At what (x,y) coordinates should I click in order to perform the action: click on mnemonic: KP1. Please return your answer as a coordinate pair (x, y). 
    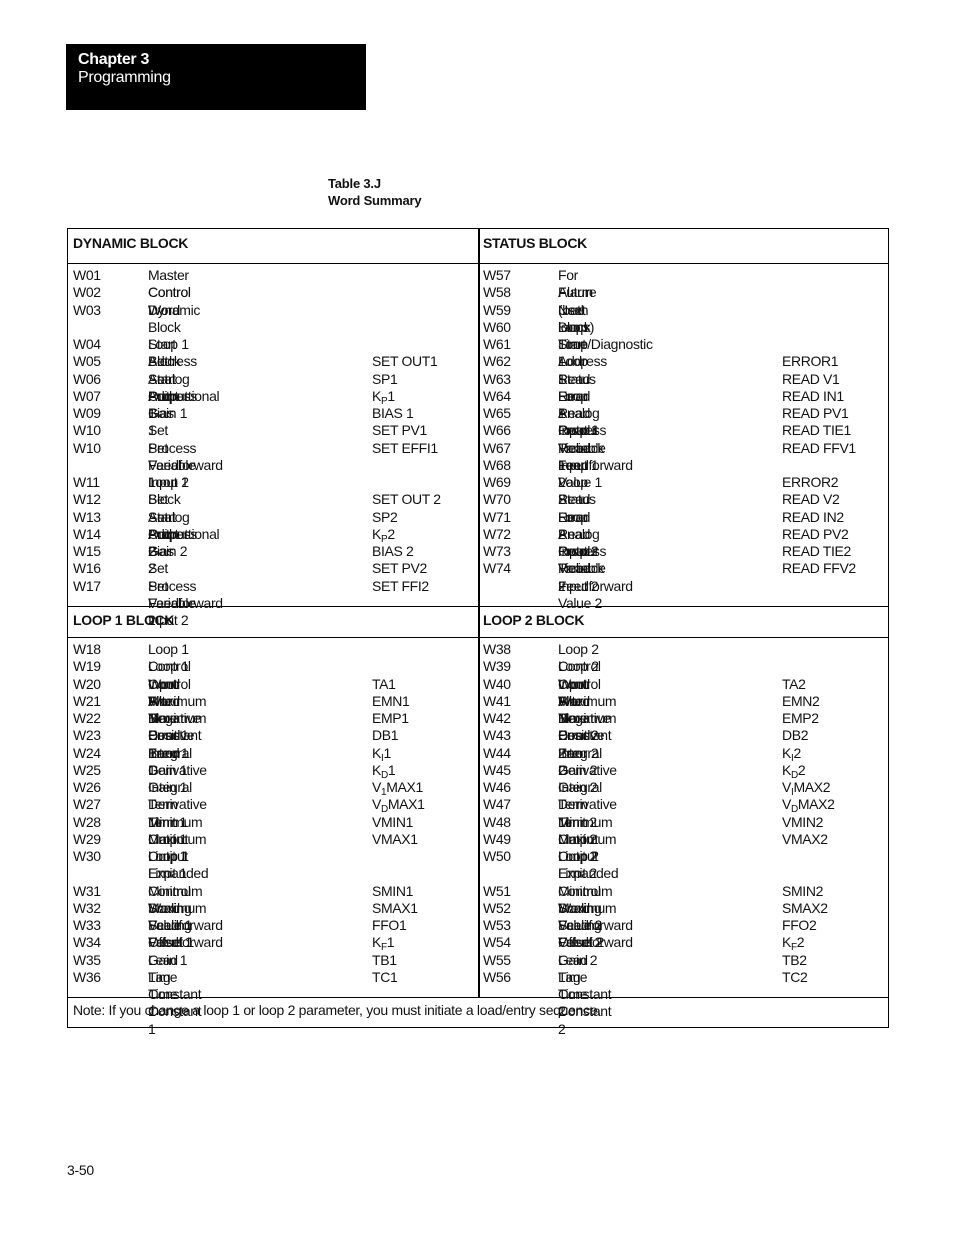
    Looking at the image, I should click on (383, 397).